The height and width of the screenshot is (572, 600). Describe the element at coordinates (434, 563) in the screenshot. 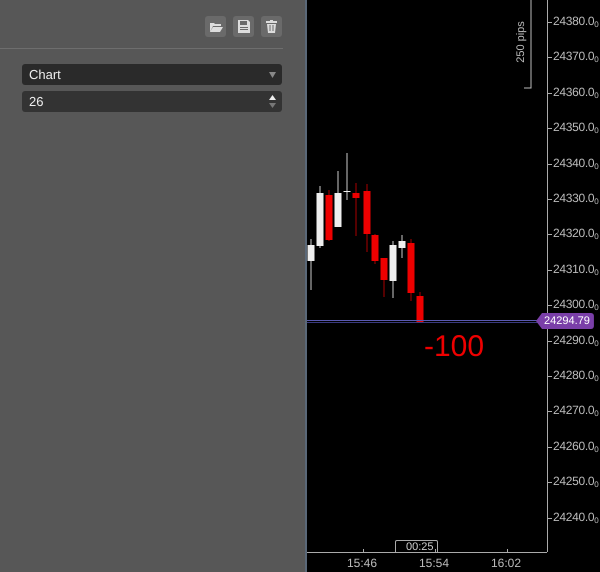

I see `time-axis-label: 15:54` at that location.